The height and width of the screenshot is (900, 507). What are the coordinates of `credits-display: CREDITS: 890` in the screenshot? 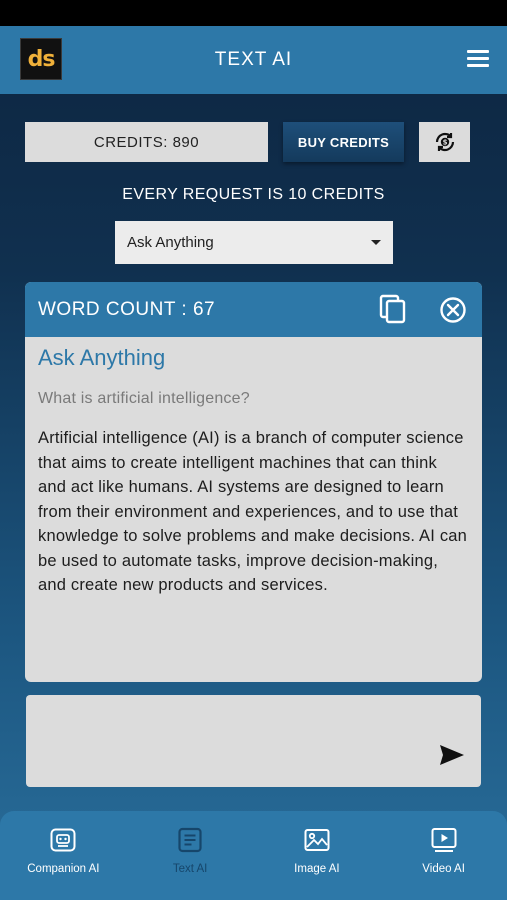 It's located at (146, 142).